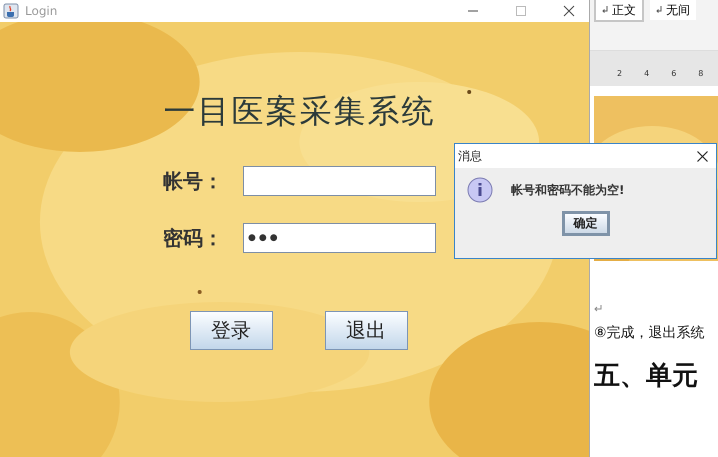 The image size is (718, 457). What do you see at coordinates (339, 181) in the screenshot?
I see `username-field` at bounding box center [339, 181].